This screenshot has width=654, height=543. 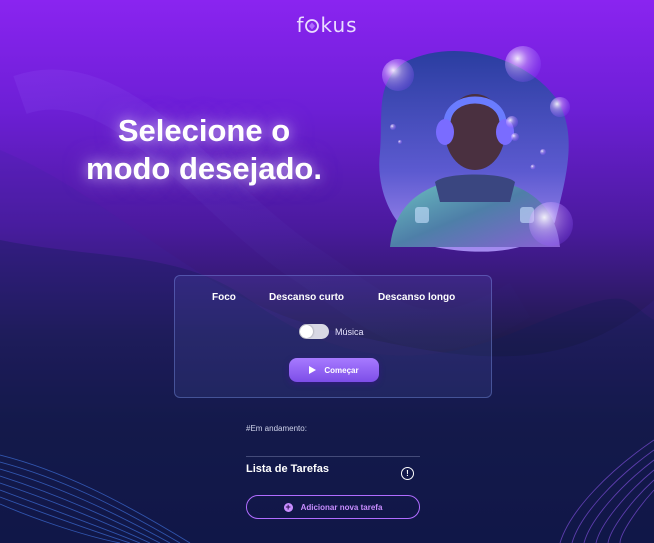 What do you see at coordinates (204, 150) in the screenshot?
I see `page-headline: Selecione o modo desejado.` at bounding box center [204, 150].